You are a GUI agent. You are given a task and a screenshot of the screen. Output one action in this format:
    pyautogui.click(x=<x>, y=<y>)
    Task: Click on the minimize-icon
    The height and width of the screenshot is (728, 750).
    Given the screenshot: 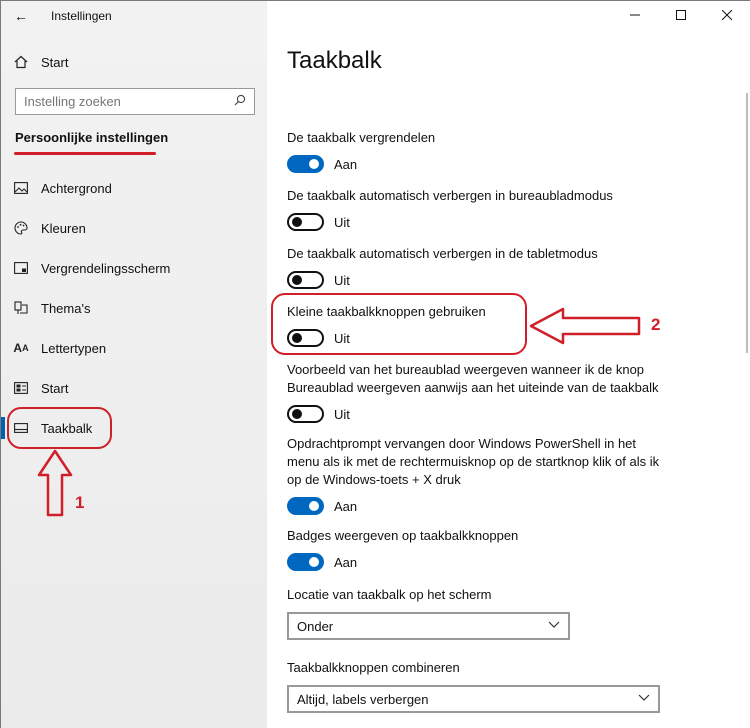 What is the action you would take?
    pyautogui.click(x=635, y=16)
    